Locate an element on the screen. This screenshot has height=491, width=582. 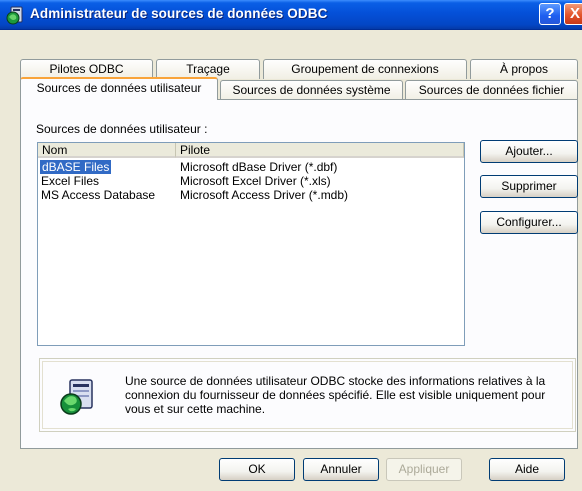
tab-a-propos: À propos is located at coordinates (524, 69).